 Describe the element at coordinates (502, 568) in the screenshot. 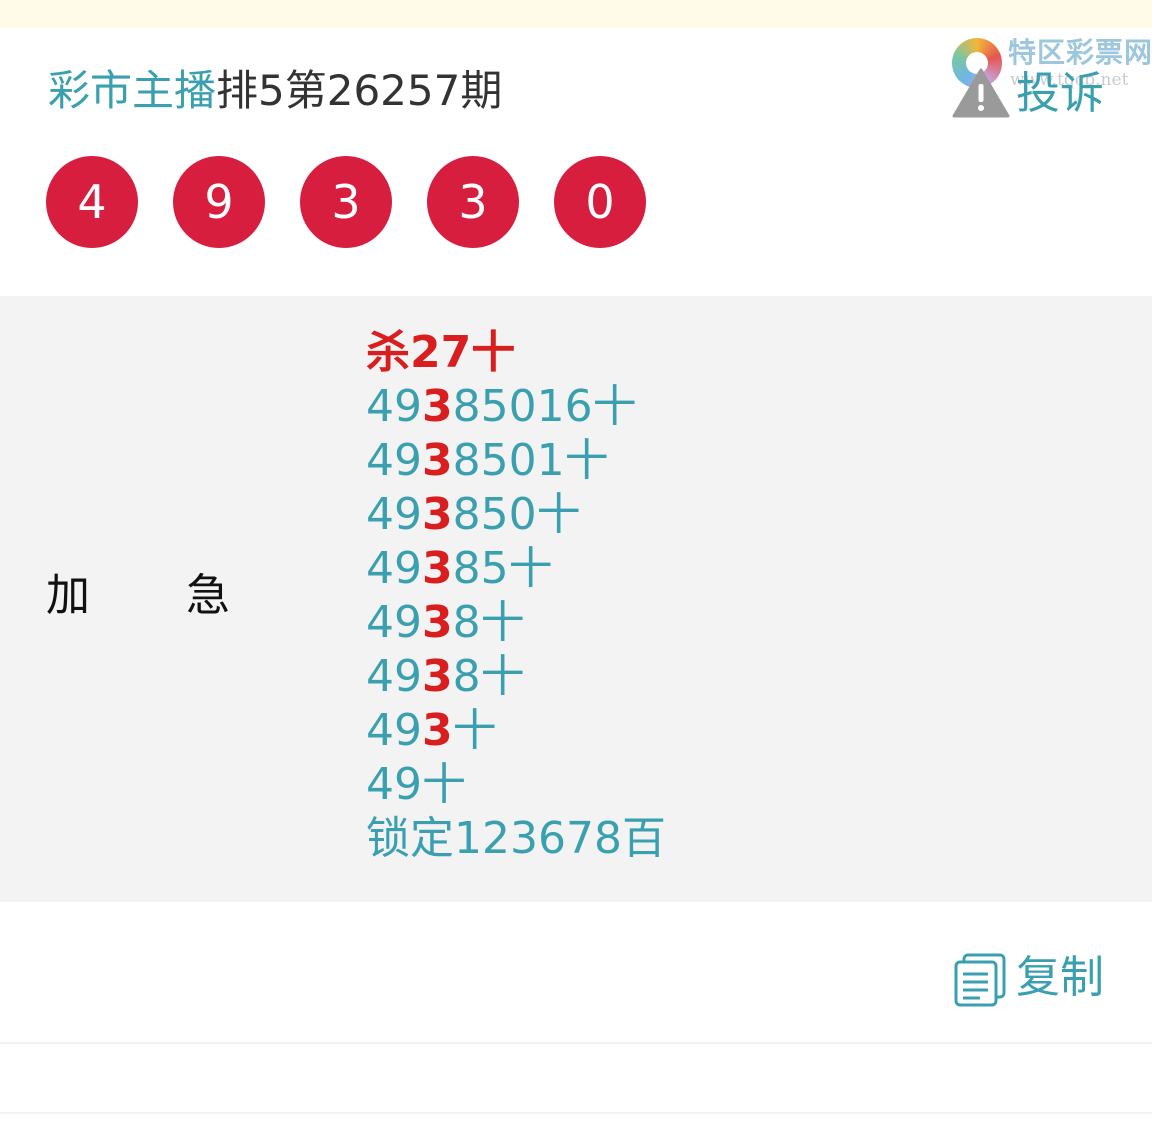

I see `line-suffix: 85十` at that location.